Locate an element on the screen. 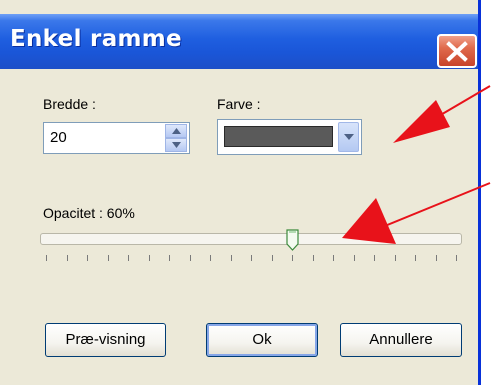  annotation-arrow-opacity is located at coordinates (416, 213).